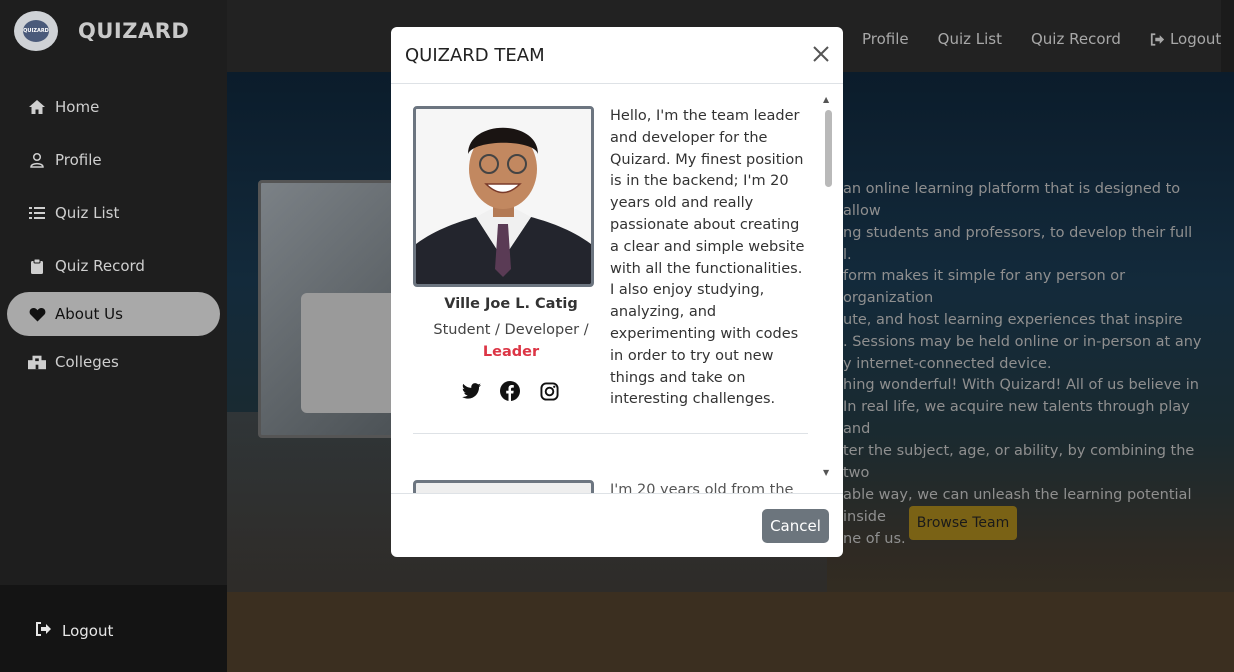 Image resolution: width=1234 pixels, height=672 pixels. I want to click on brand-logo-text: QUIZARD, so click(36, 31).